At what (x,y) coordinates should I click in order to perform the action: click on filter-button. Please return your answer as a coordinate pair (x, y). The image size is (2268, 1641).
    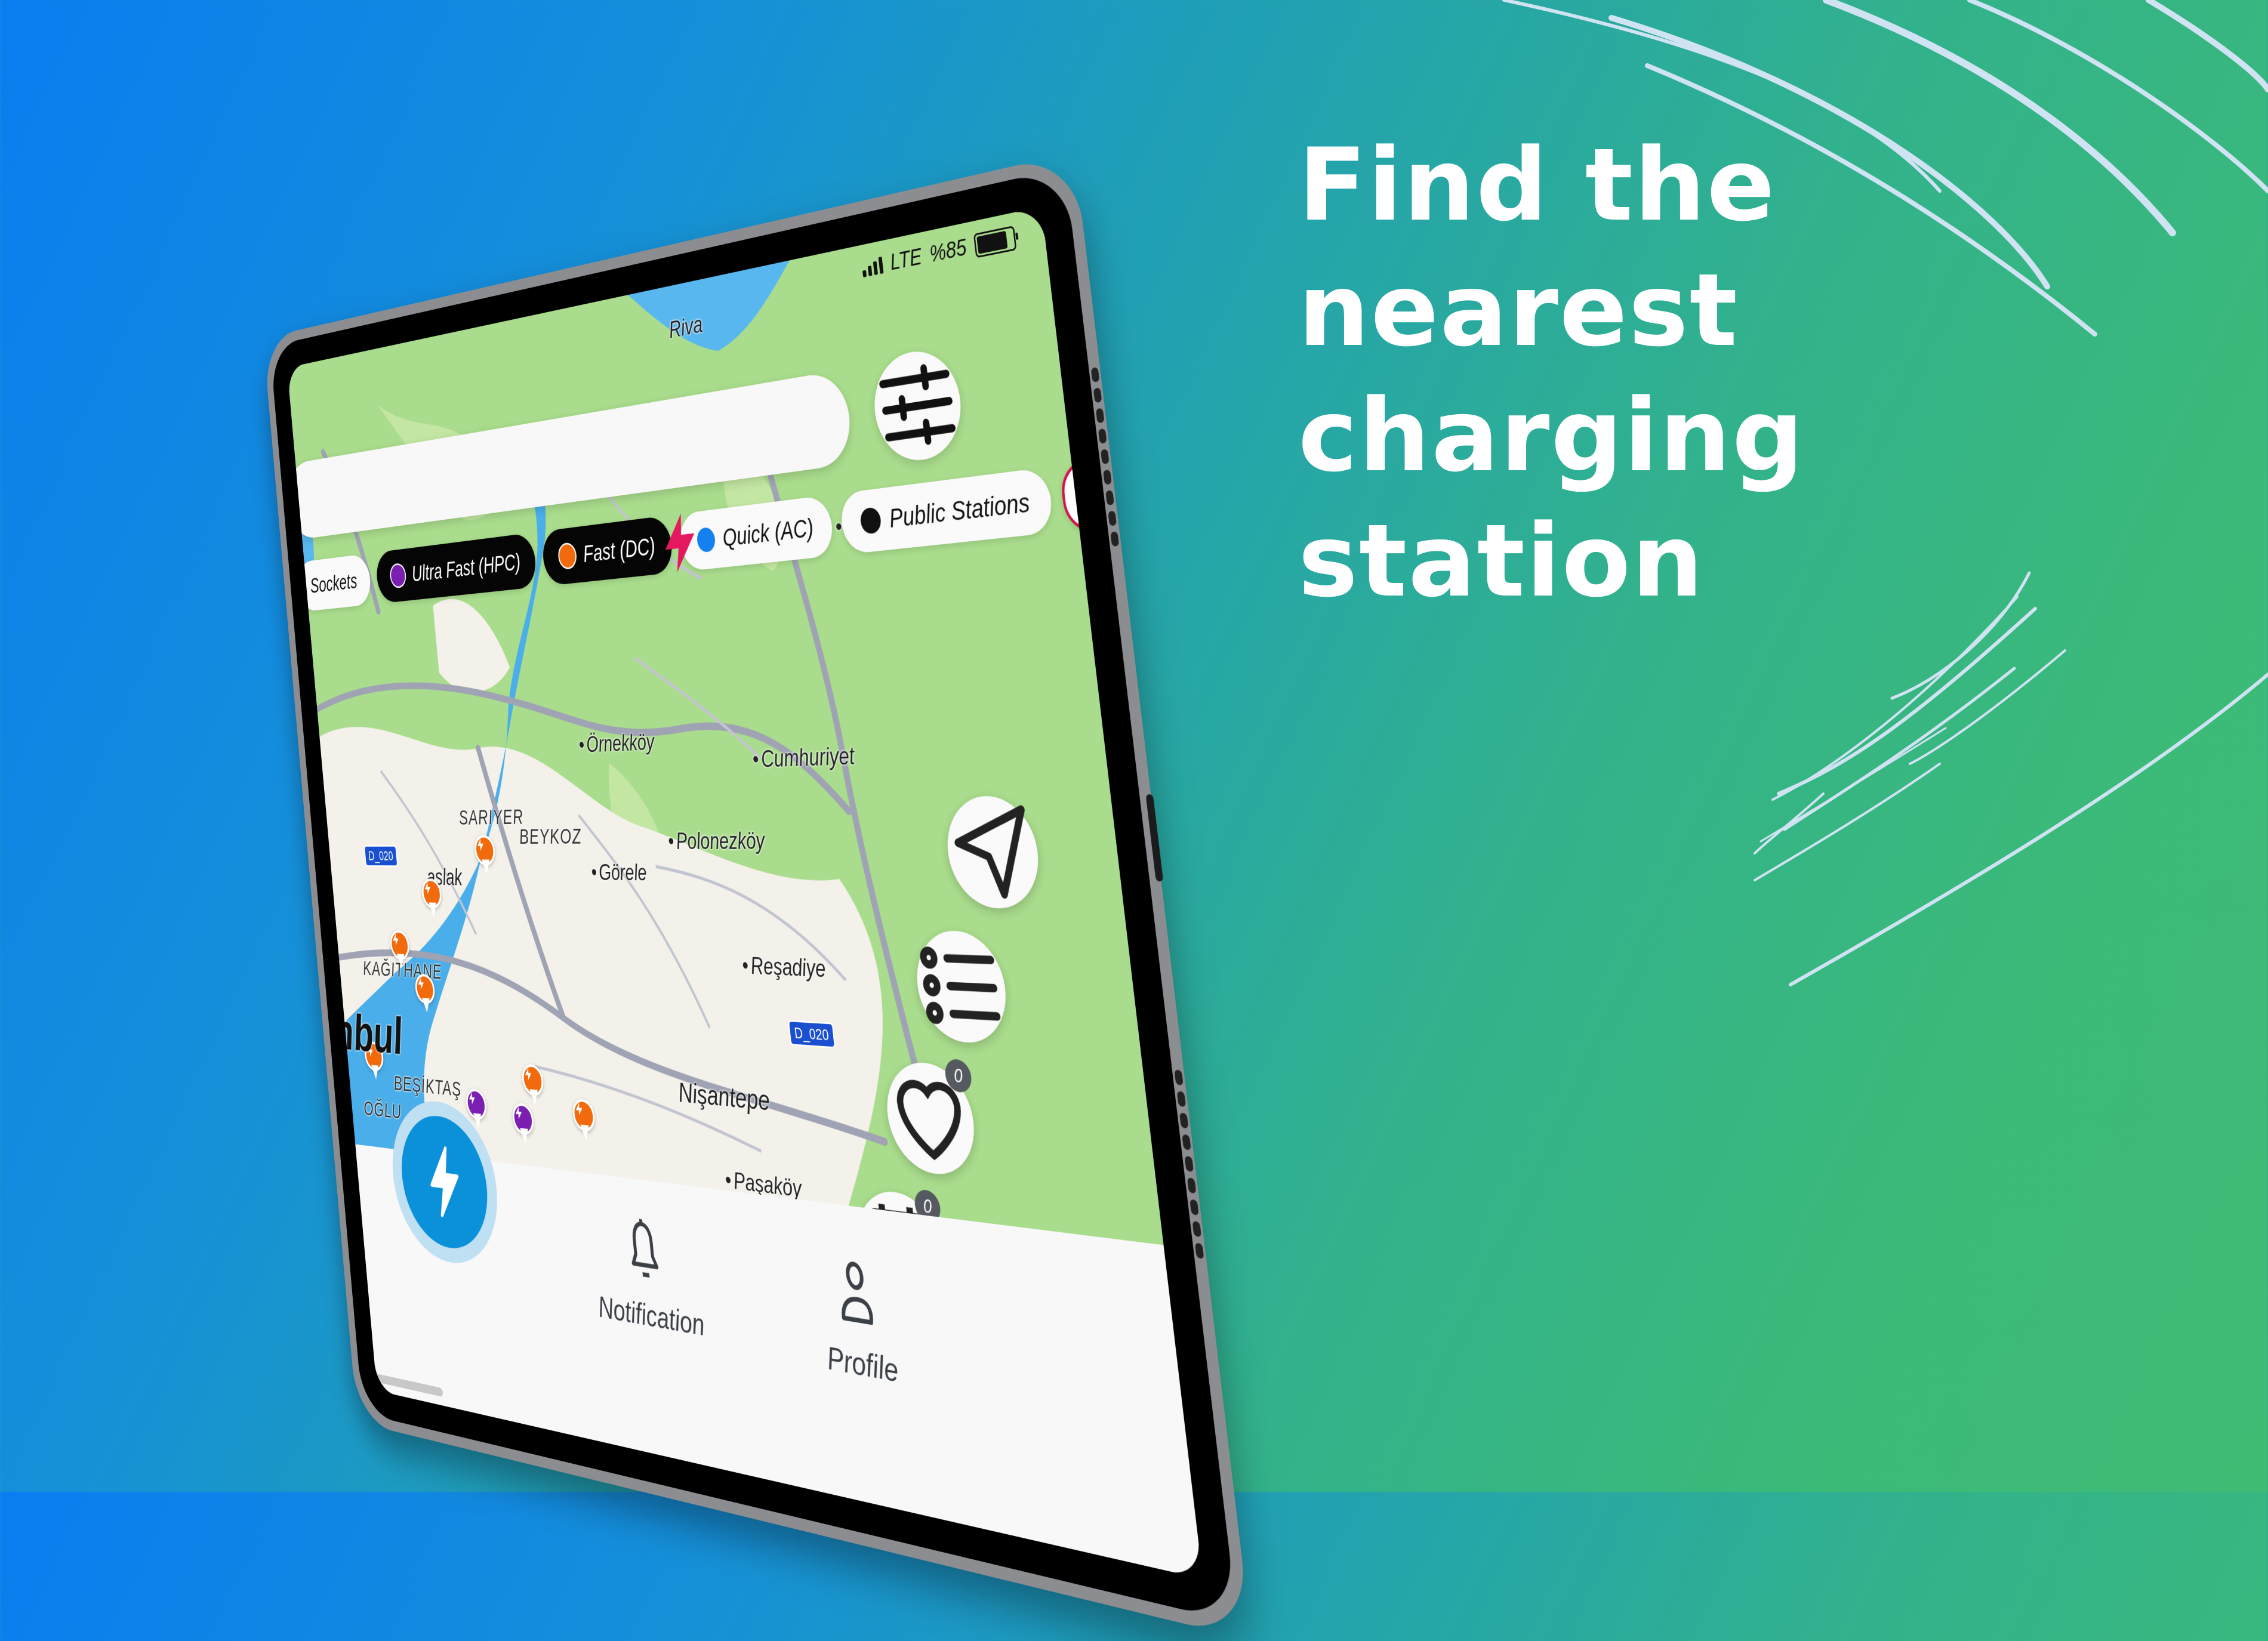
    Looking at the image, I should click on (918, 405).